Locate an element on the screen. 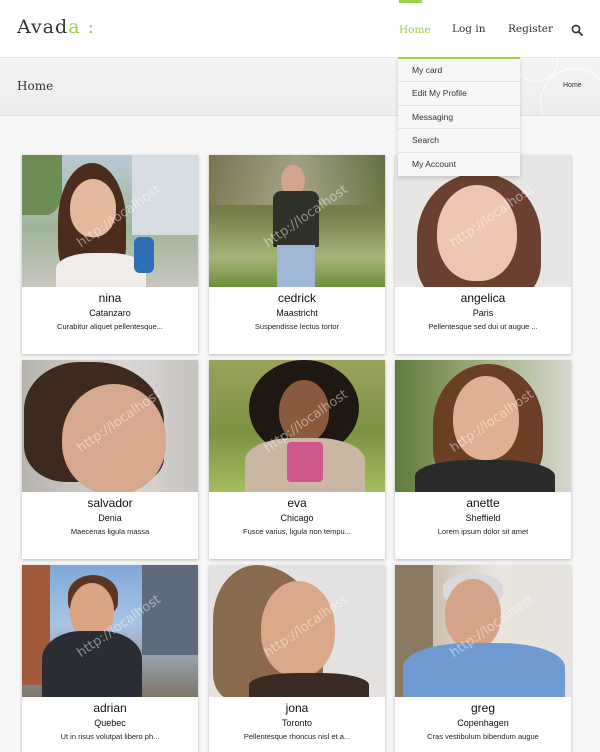  card-name: anette is located at coordinates (483, 503).